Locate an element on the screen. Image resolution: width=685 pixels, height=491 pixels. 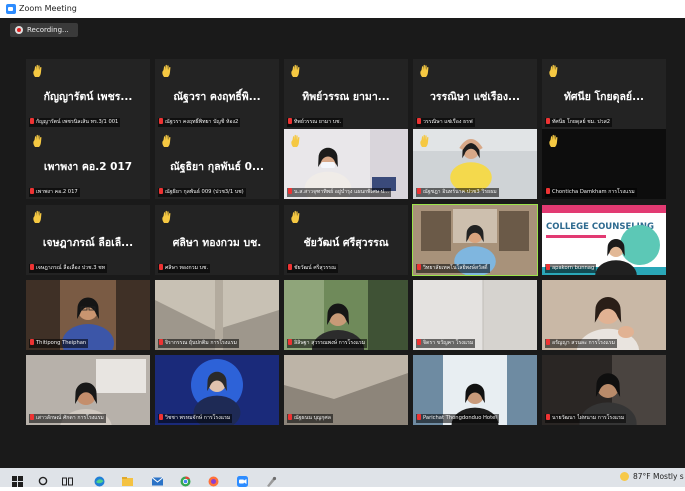
participant-name-label: ลิลิษฐา สุวรรณพงษ์ การโรงแรม is located at coordinates (327, 343).